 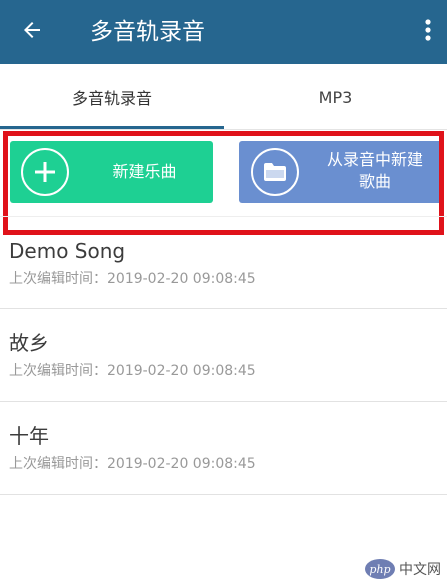 I want to click on arrow-left-icon, so click(x=32, y=32).